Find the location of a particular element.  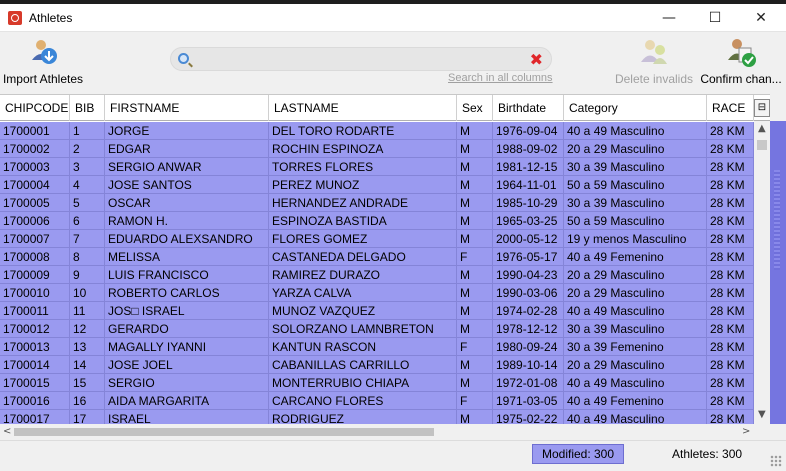

cell-chipcode: 1700010 is located at coordinates (35, 293).